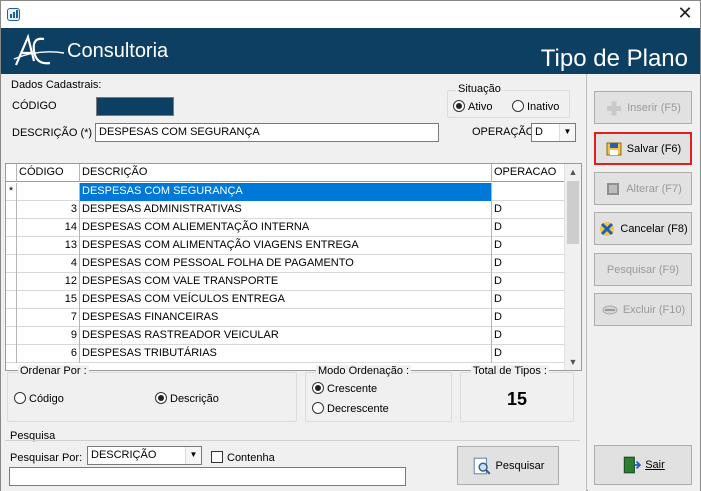  I want to click on cell-descricao: DESPESAS COM ALIEMENTAÇÃO INTERNA, so click(286, 228).